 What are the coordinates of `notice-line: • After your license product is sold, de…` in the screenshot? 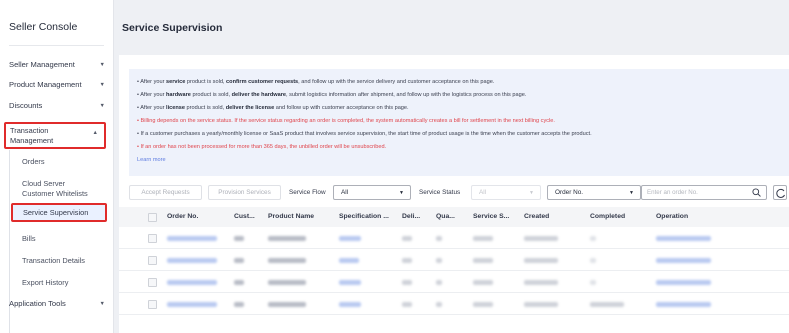 It's located at (273, 108).